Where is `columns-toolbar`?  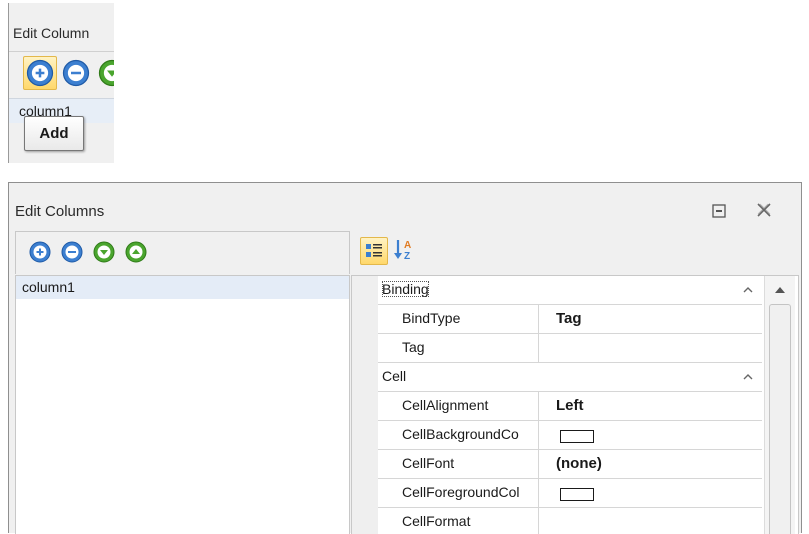
columns-toolbar is located at coordinates (182, 252).